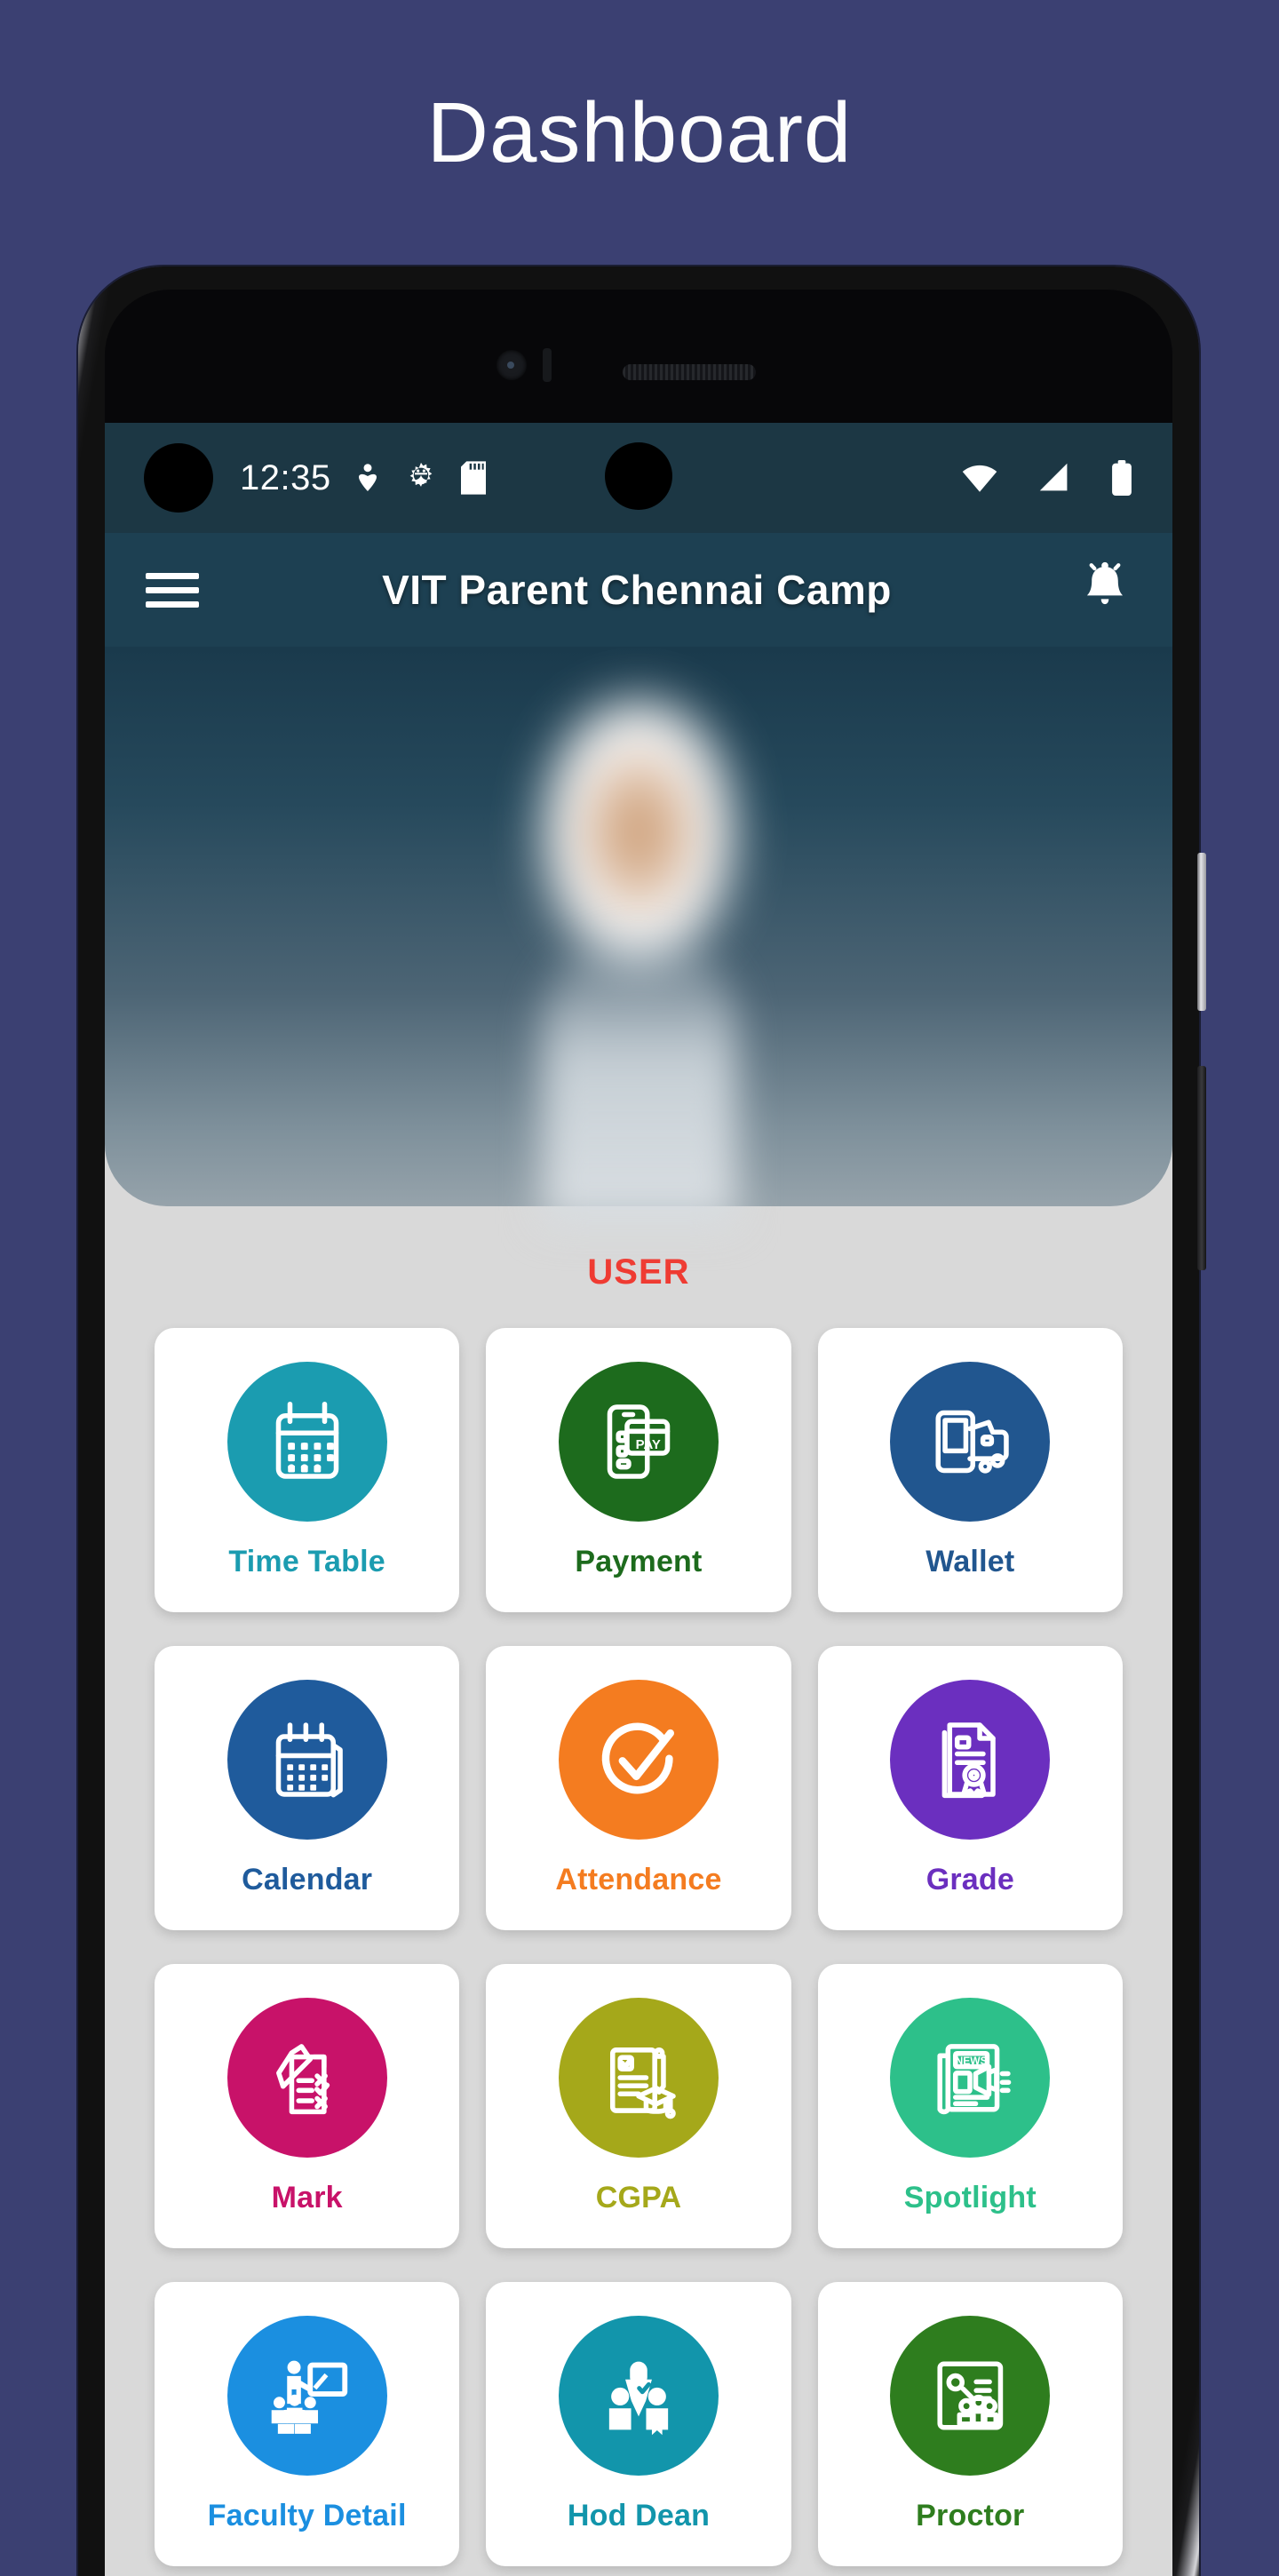  I want to click on desk-calendar-icon, so click(306, 1759).